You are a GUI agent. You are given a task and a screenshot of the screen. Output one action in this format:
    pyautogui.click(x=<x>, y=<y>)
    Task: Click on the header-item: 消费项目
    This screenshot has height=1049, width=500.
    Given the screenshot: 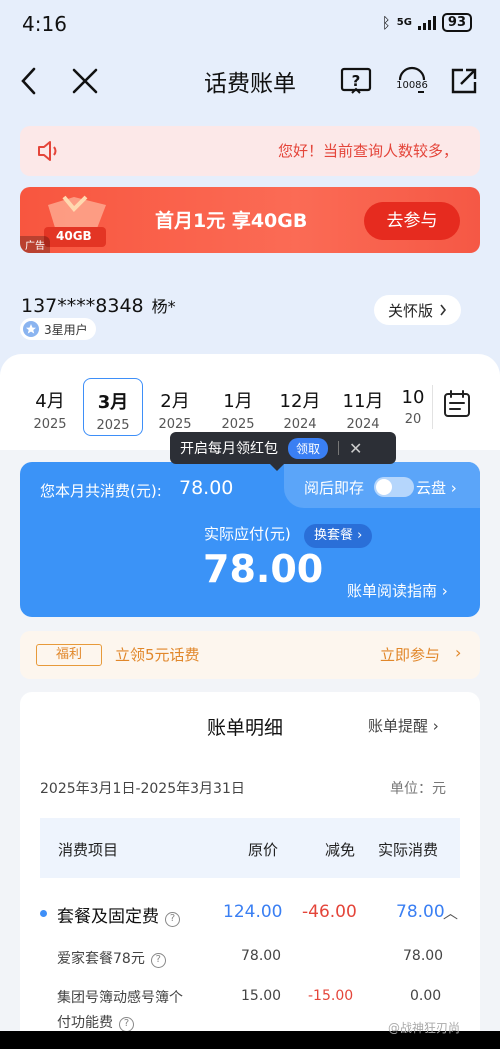 What is the action you would take?
    pyautogui.click(x=88, y=850)
    